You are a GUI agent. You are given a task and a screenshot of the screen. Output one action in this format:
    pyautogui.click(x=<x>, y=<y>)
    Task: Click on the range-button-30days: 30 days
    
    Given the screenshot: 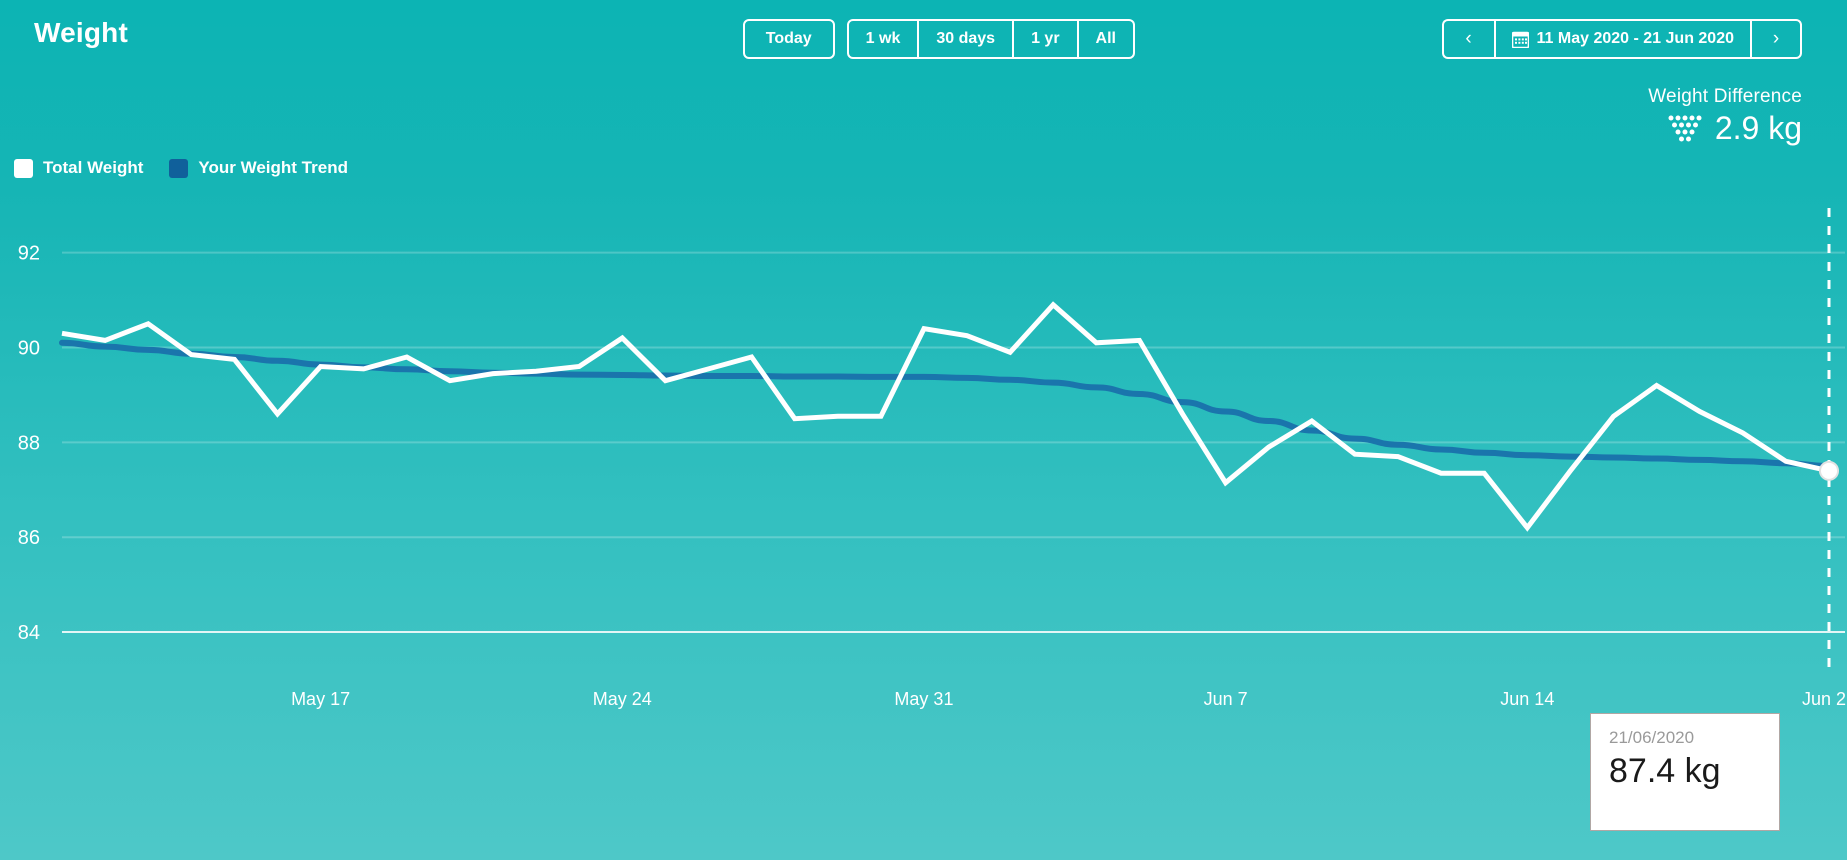 What is the action you would take?
    pyautogui.click(x=967, y=39)
    